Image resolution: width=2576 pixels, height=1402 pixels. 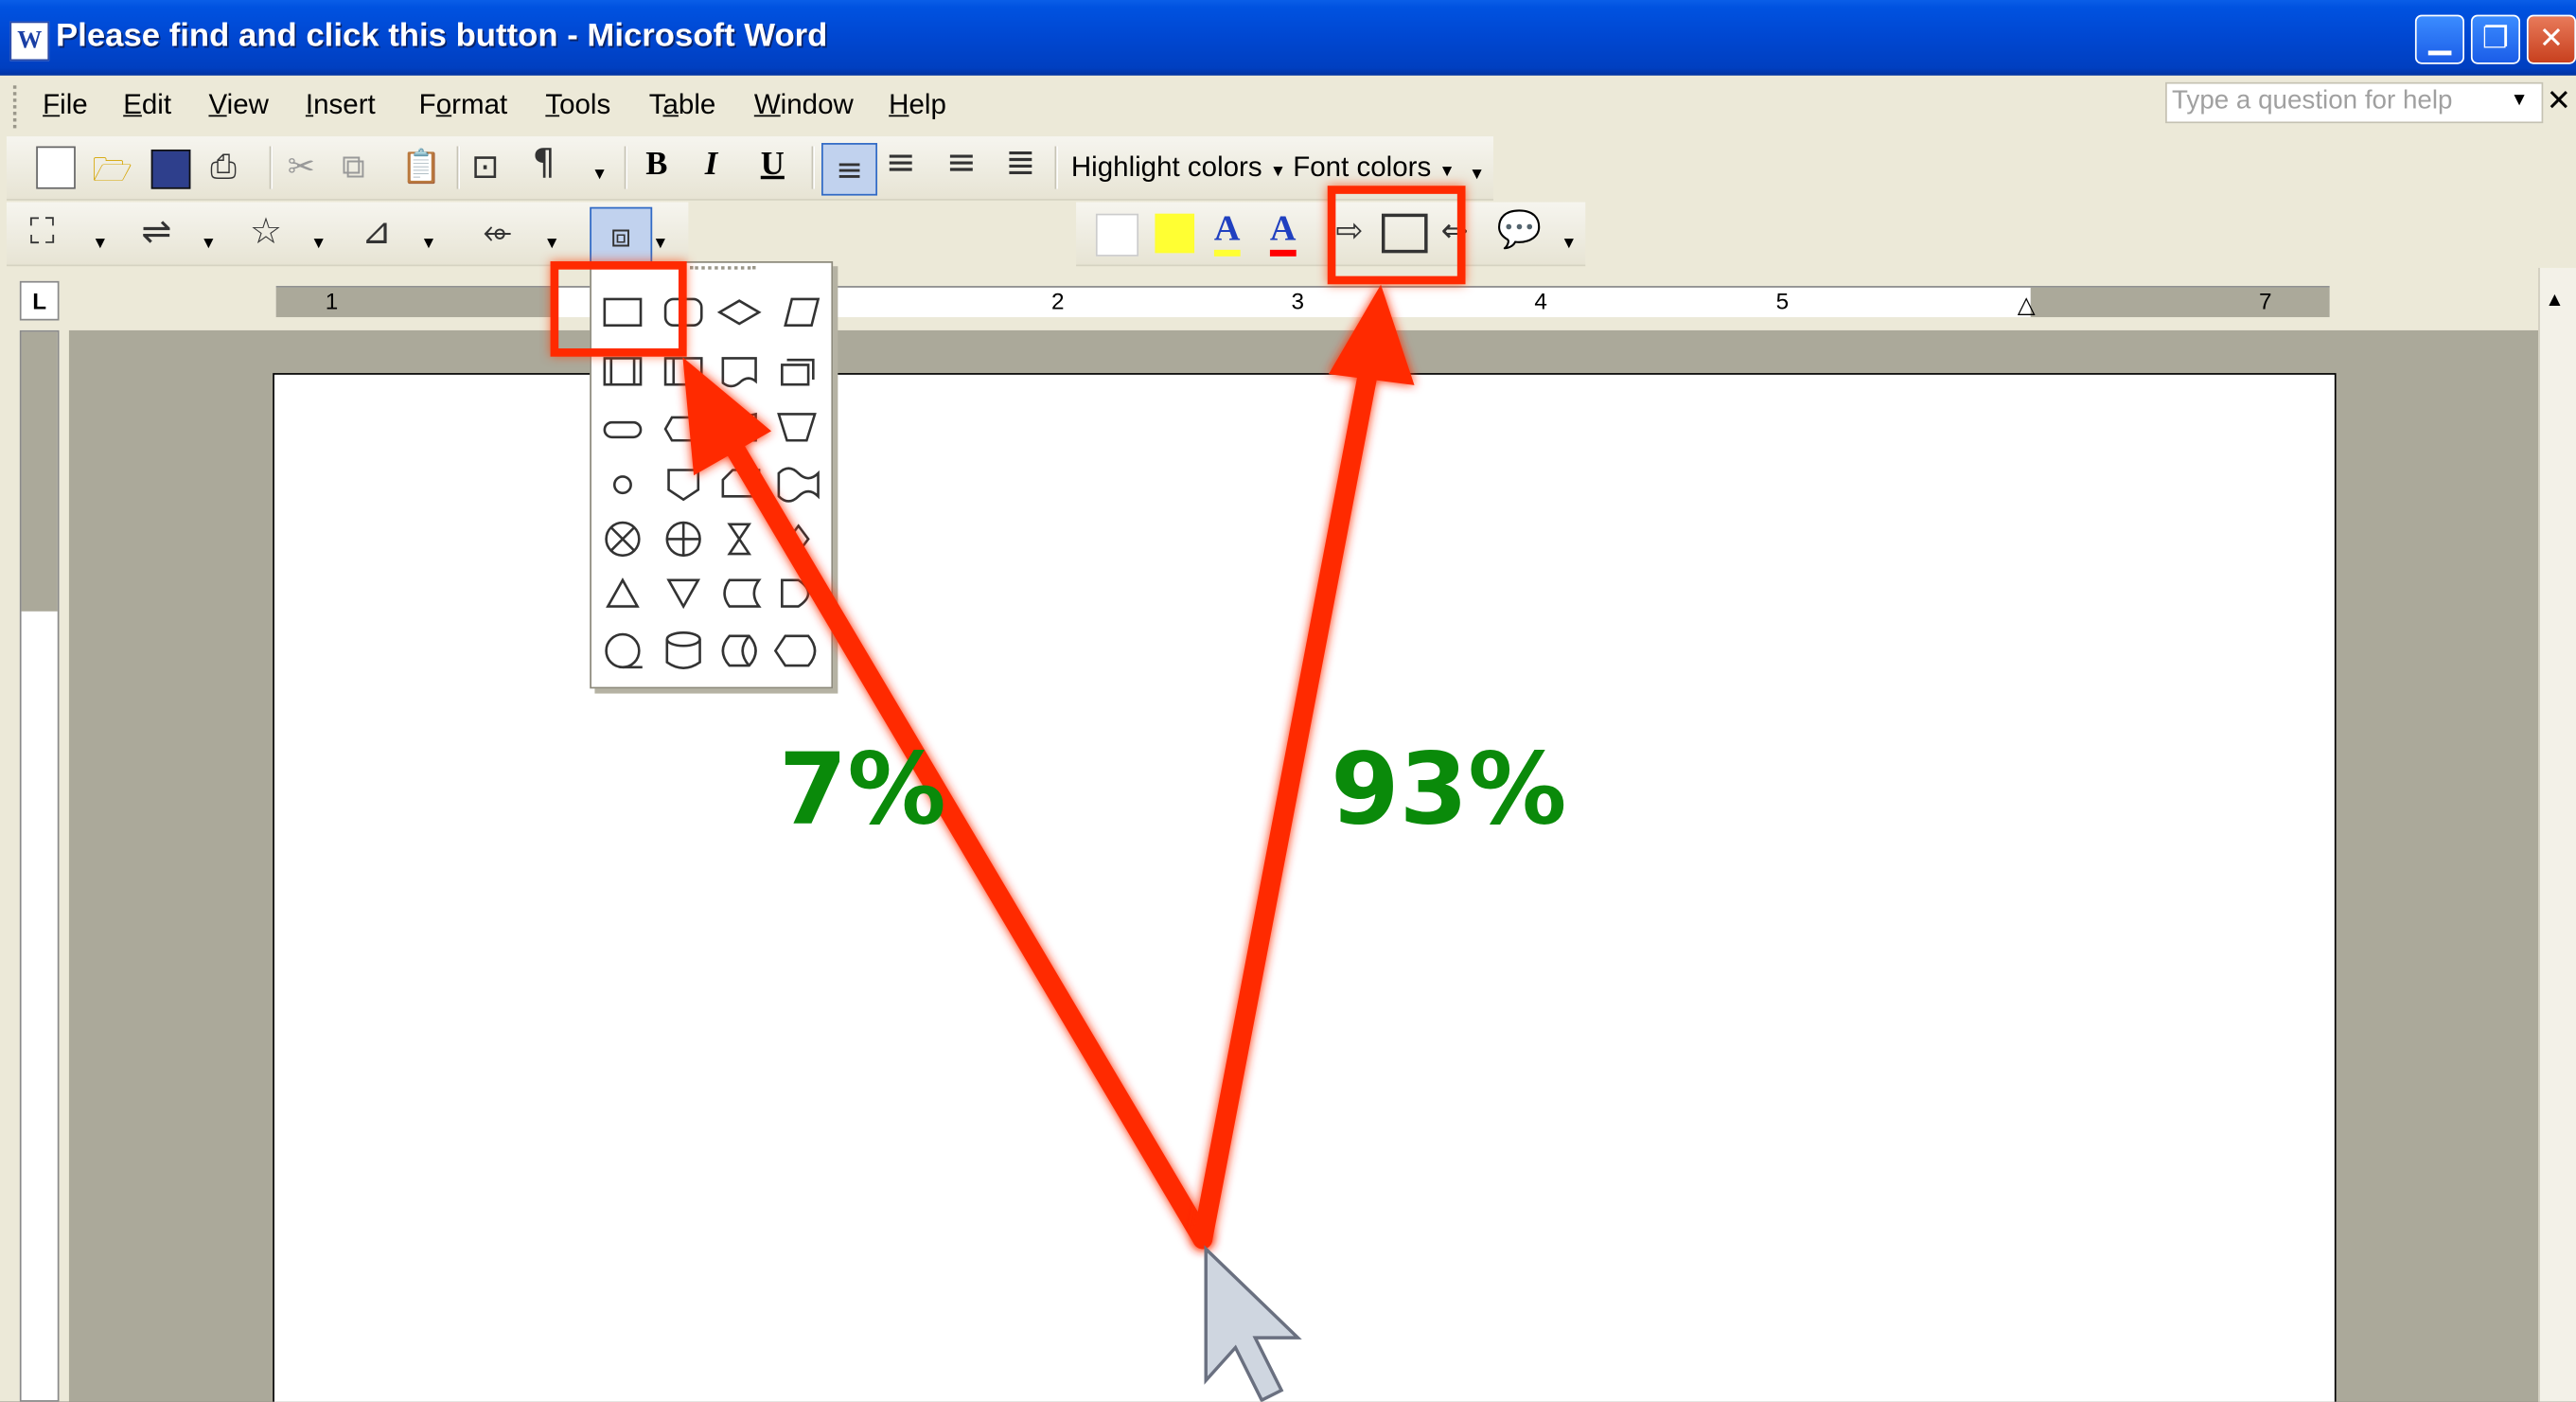 What do you see at coordinates (1253, 1323) in the screenshot?
I see `mouse-cursor-icon` at bounding box center [1253, 1323].